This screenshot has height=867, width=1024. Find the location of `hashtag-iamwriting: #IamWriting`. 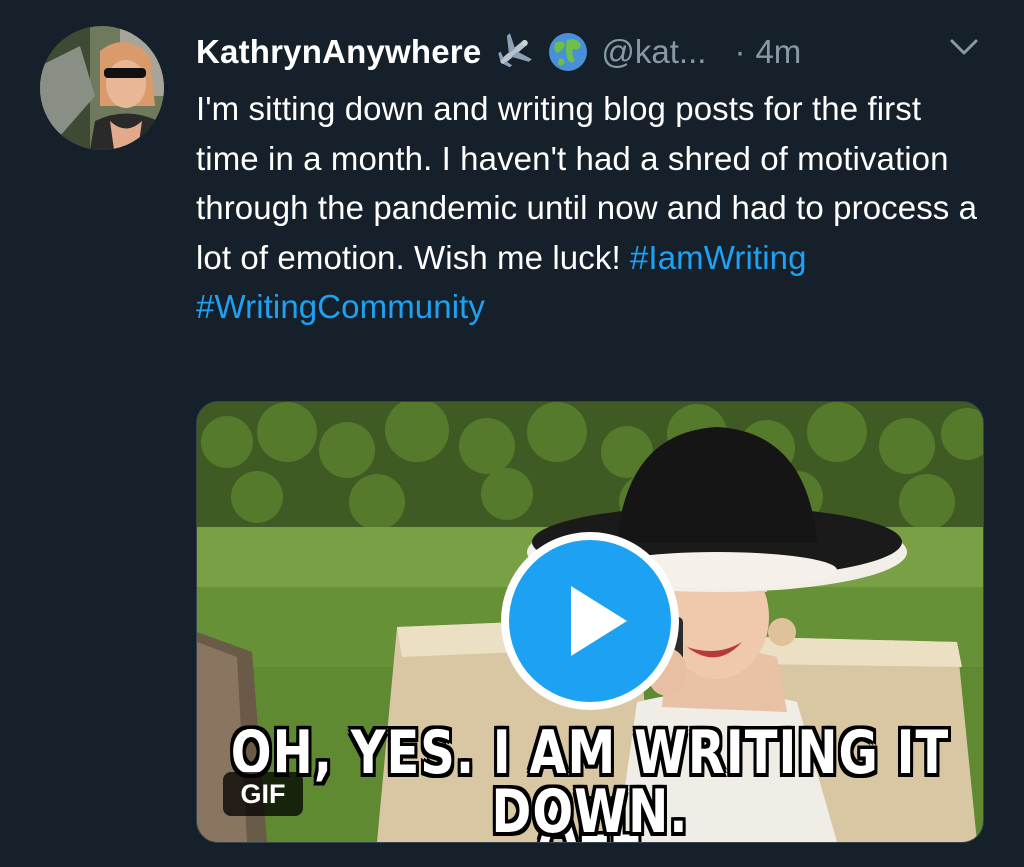

hashtag-iamwriting: #IamWriting is located at coordinates (718, 257).